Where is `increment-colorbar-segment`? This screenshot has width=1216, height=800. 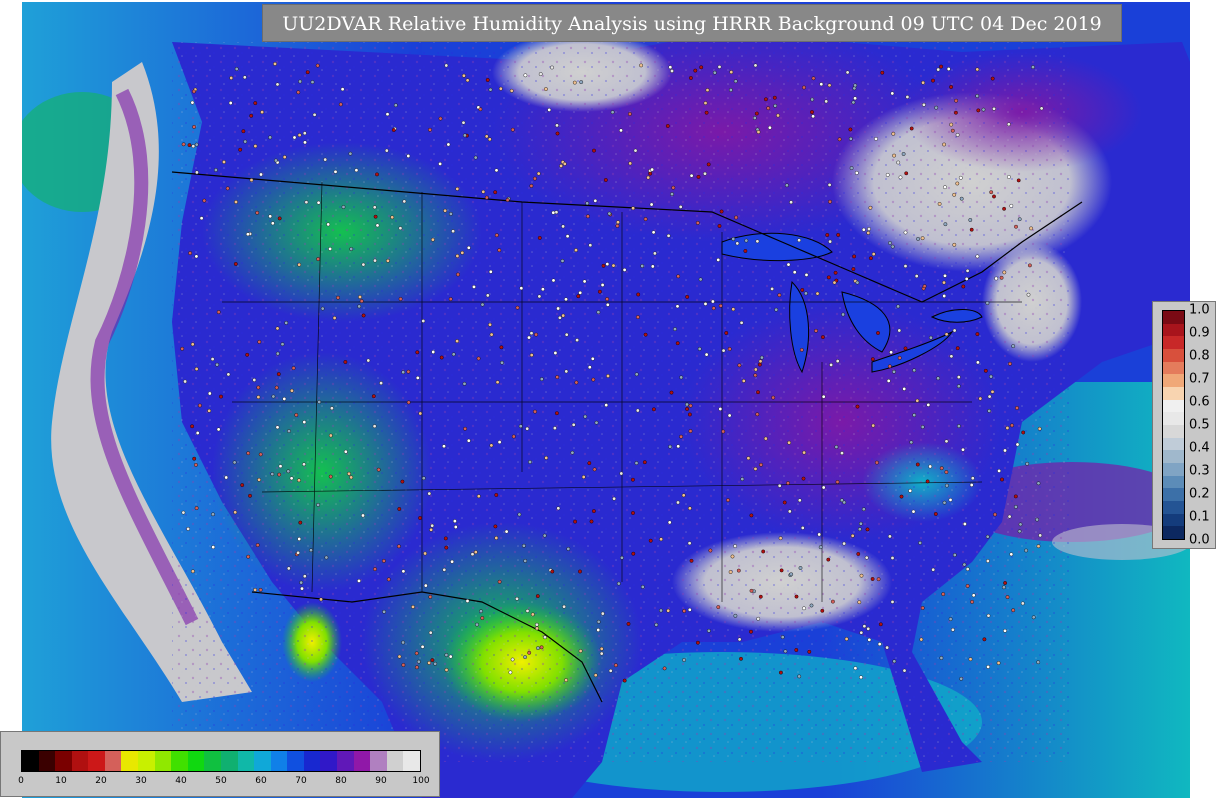
increment-colorbar-segment is located at coordinates (1173, 507).